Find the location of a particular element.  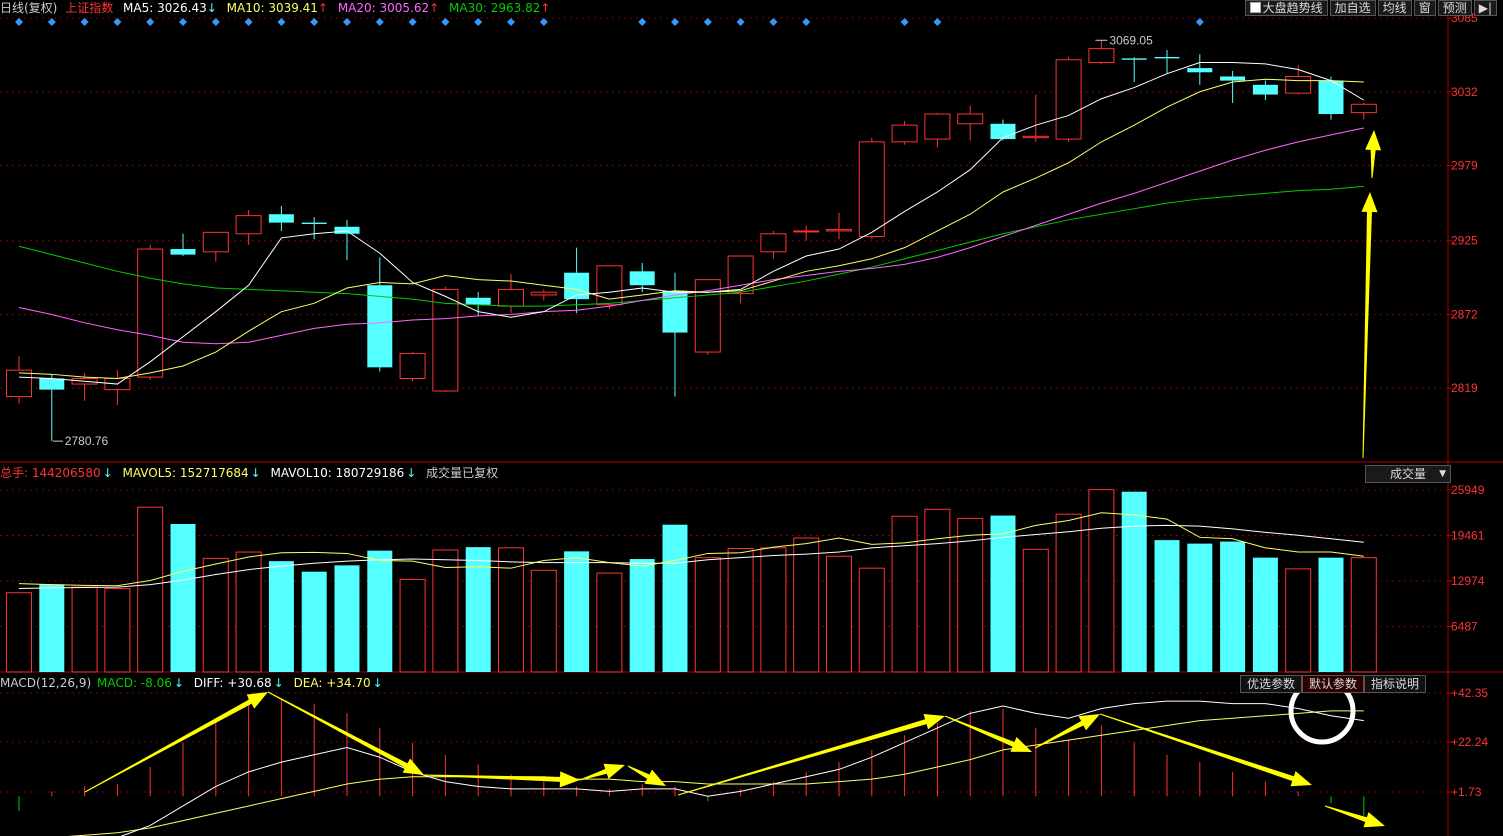

indicator-selector: 成交量 ▼ is located at coordinates (1408, 474).